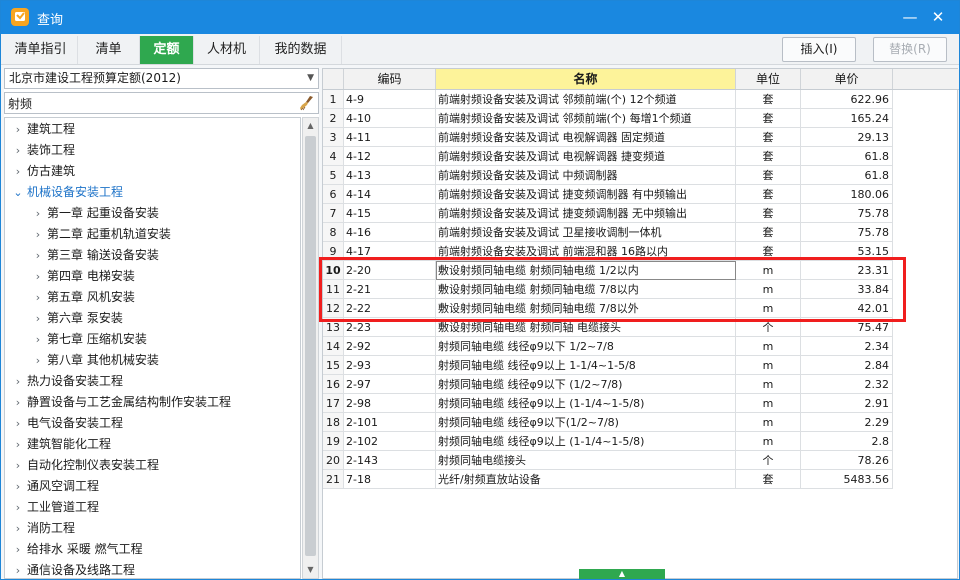 This screenshot has width=960, height=580. What do you see at coordinates (333, 479) in the screenshot?
I see `row-index: 21` at bounding box center [333, 479].